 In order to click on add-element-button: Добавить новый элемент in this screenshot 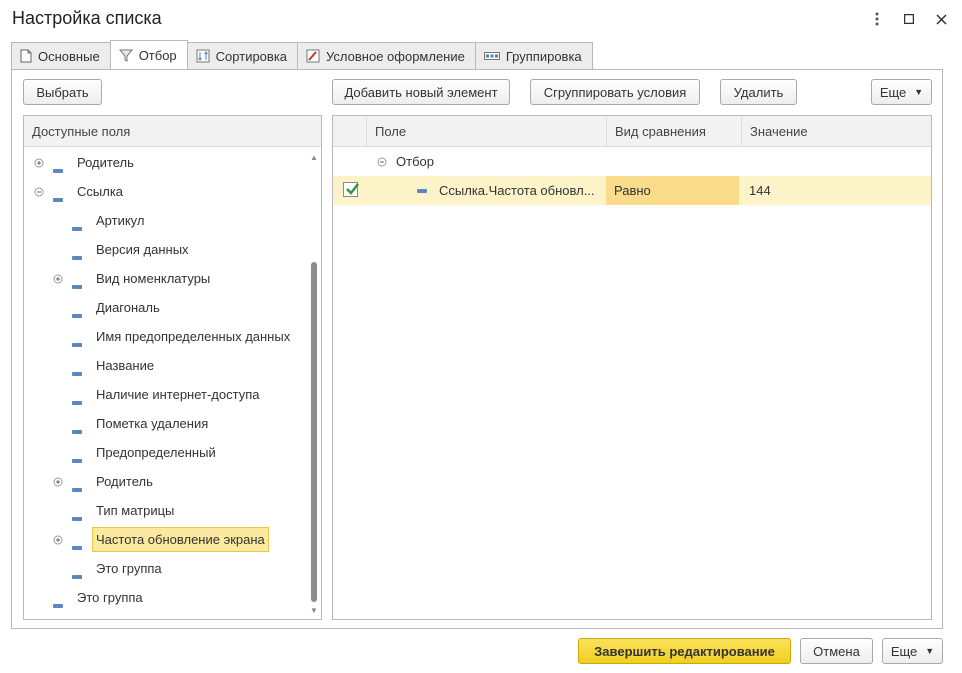, I will do `click(421, 92)`.